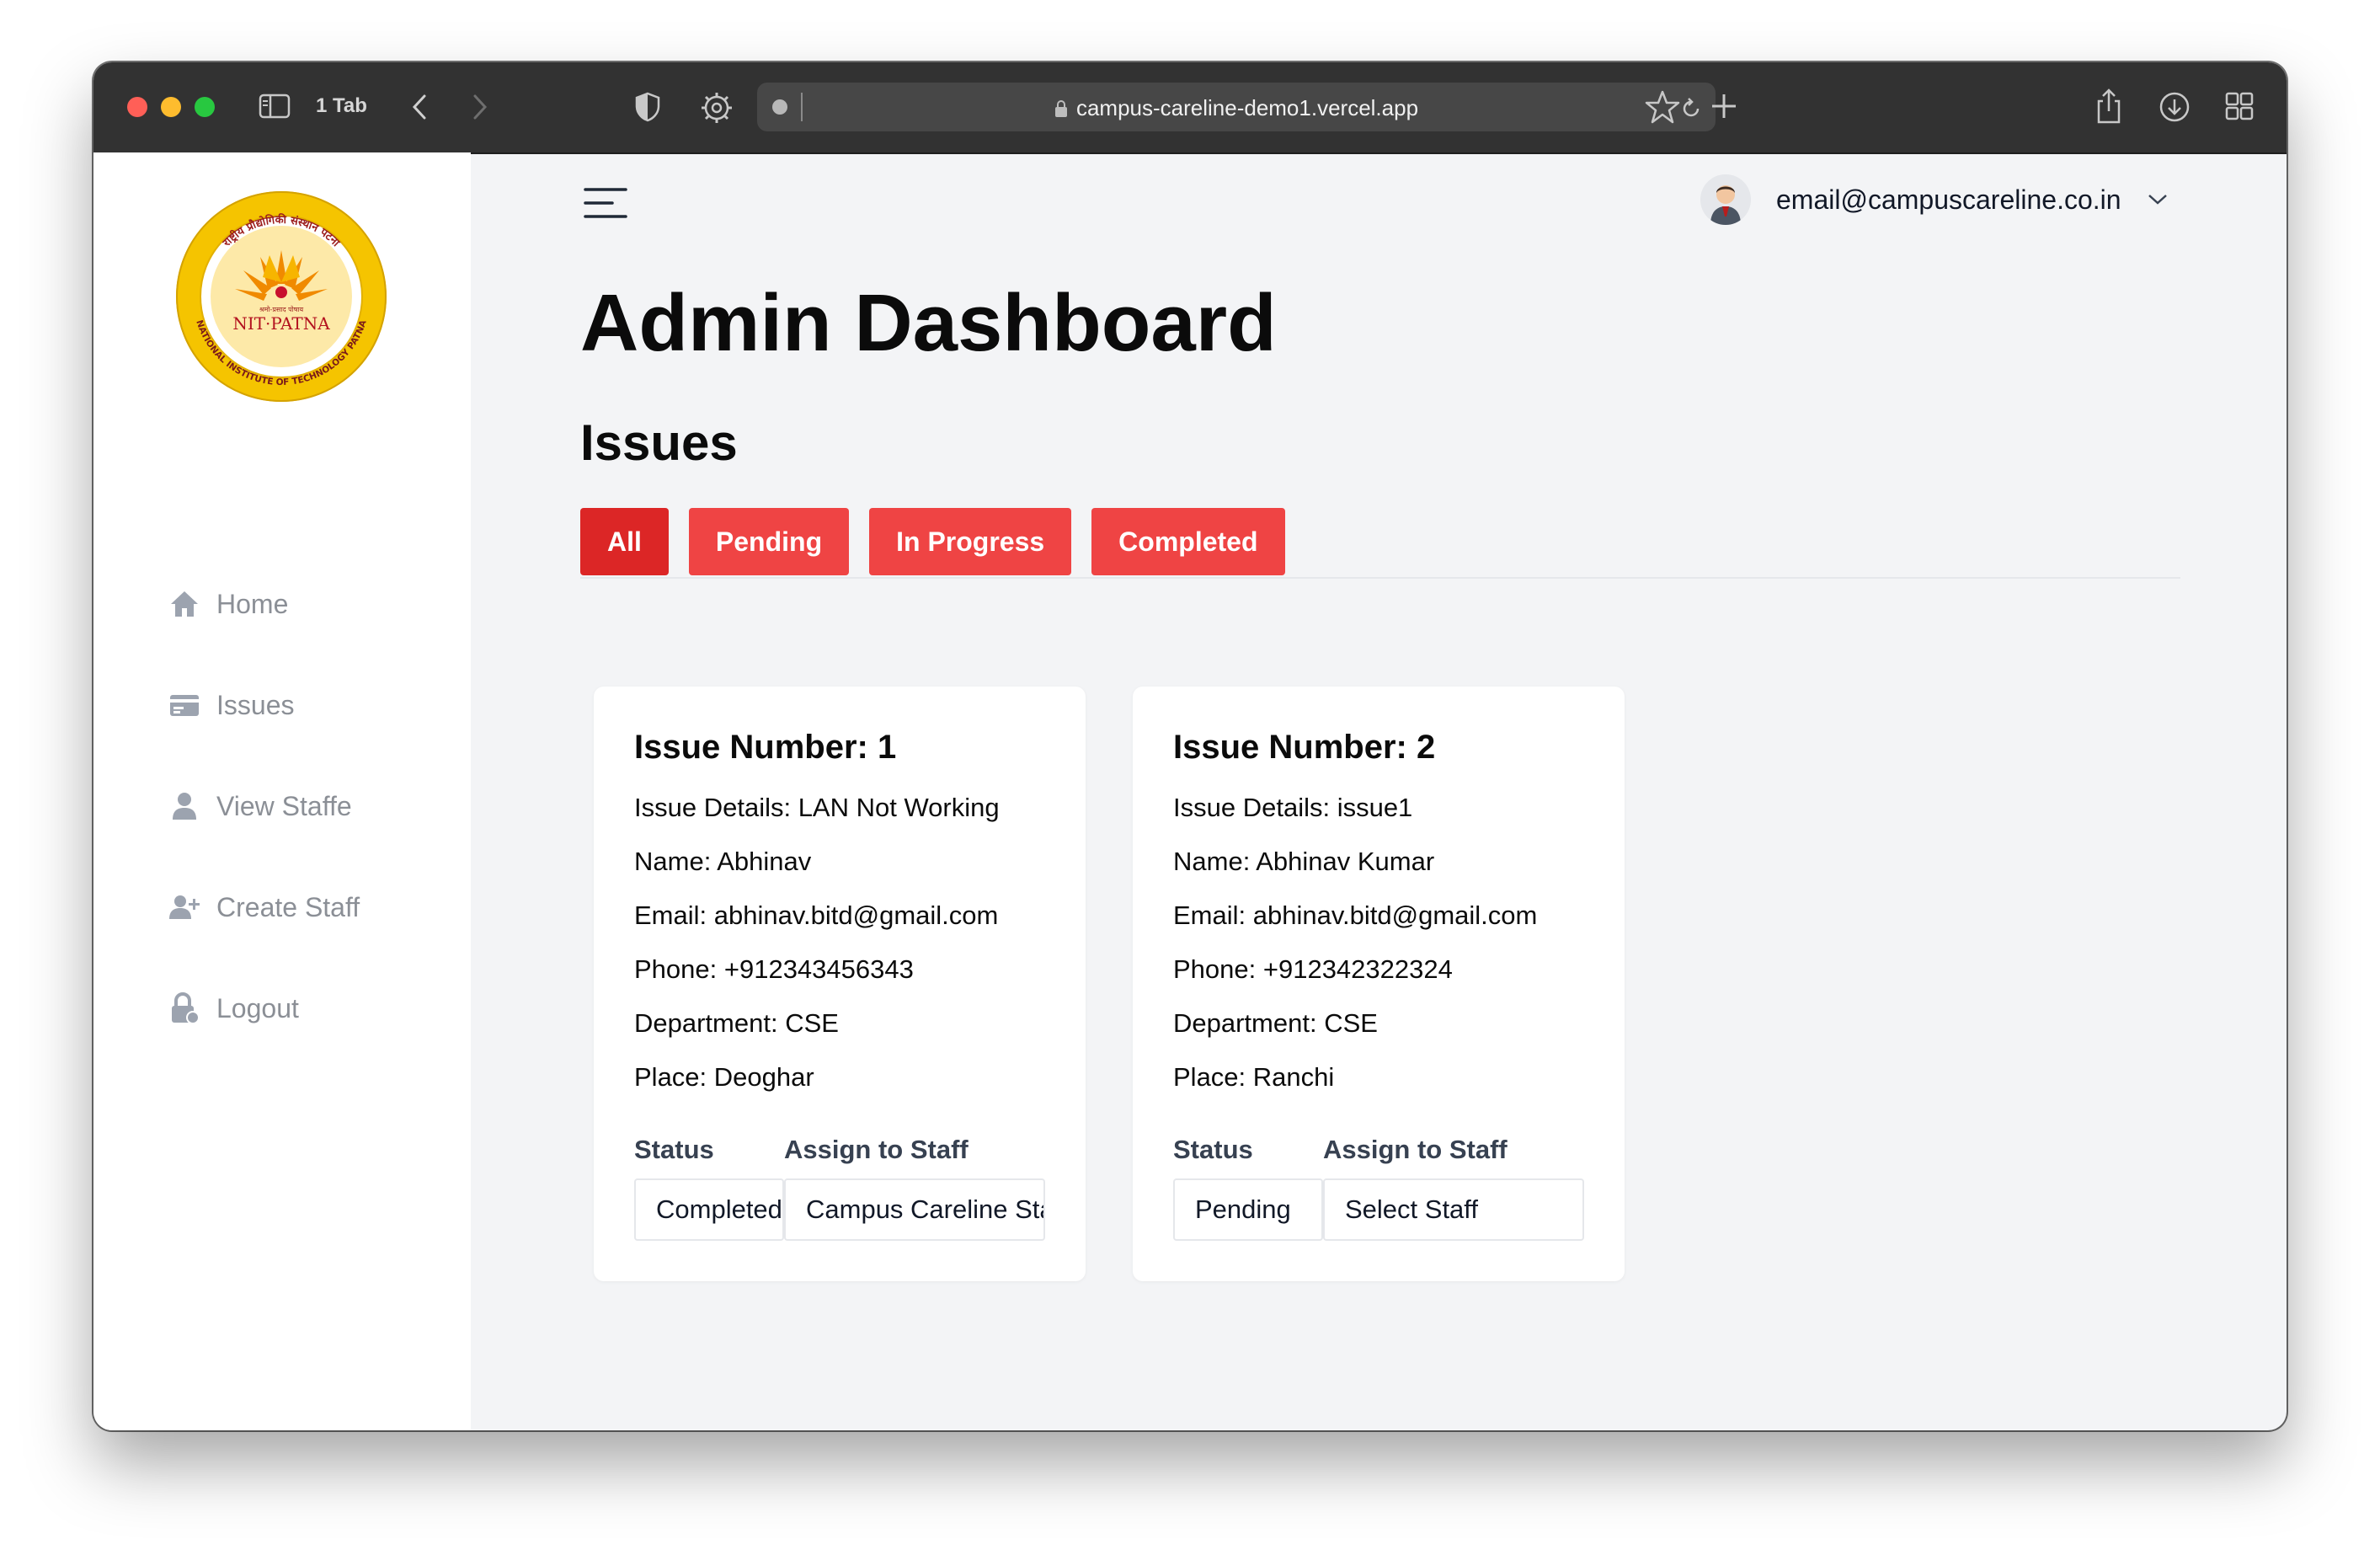 The height and width of the screenshot is (1555, 2380). I want to click on bookmark-star-icon, so click(1662, 107).